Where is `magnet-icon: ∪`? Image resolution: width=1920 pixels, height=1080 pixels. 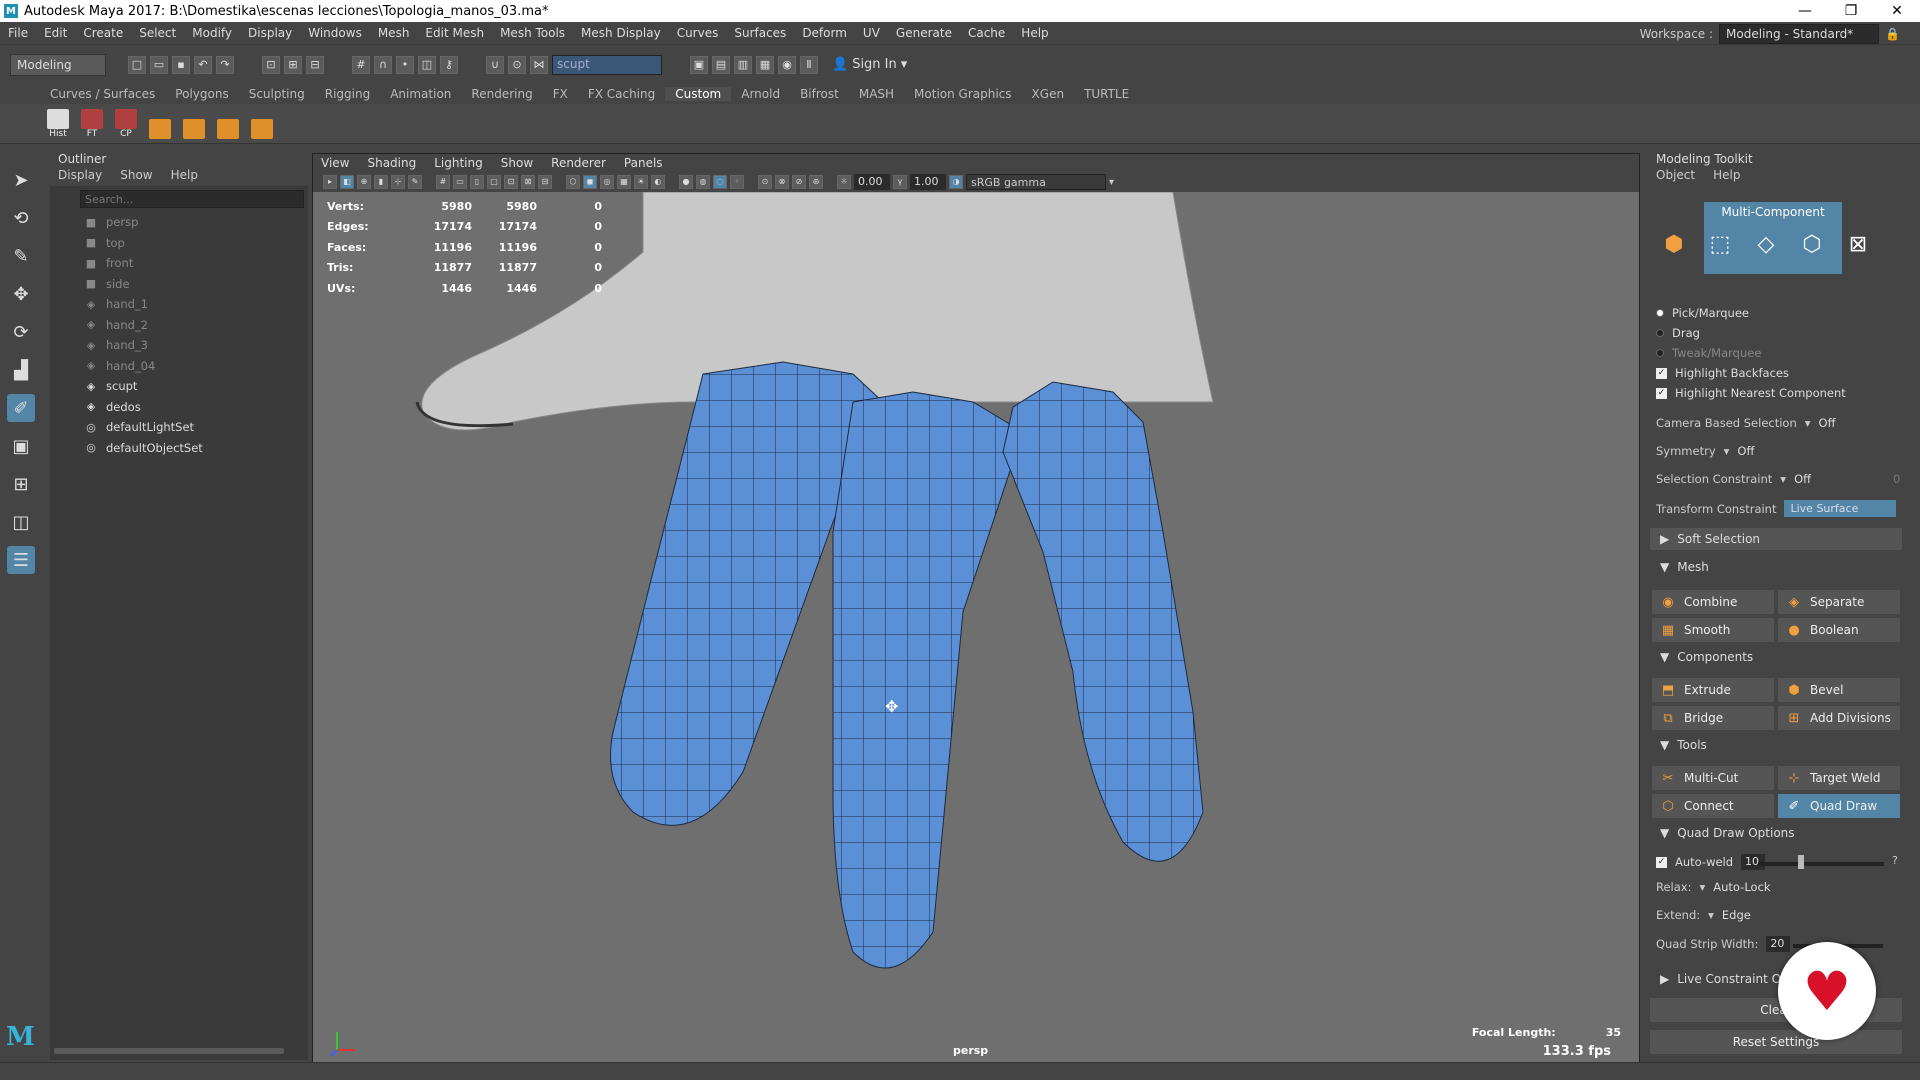
magnet-icon: ∪ is located at coordinates (495, 64).